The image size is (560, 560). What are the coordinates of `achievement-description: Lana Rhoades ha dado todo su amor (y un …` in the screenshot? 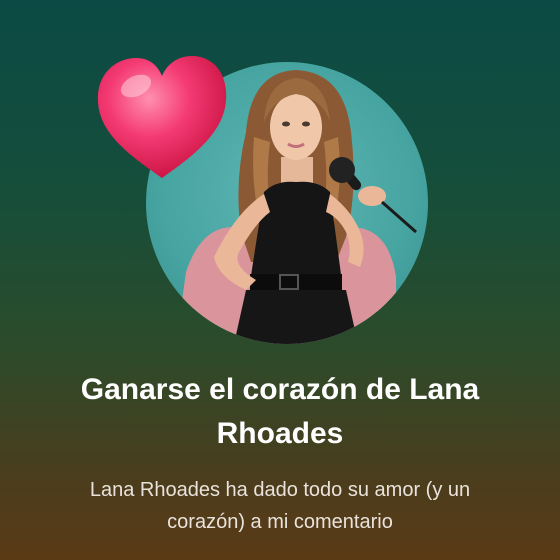 It's located at (280, 506).